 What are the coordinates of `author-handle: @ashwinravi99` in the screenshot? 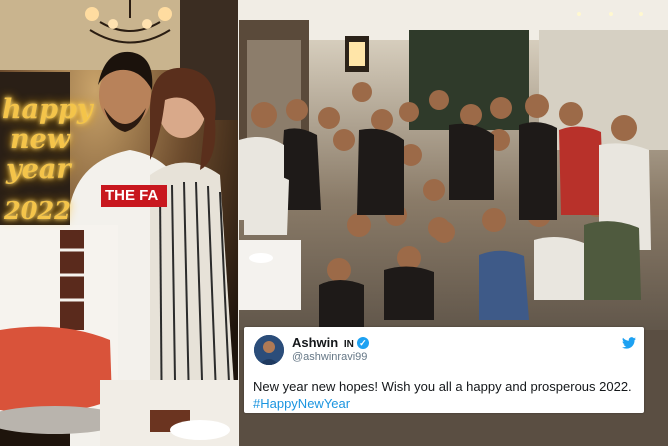 It's located at (329, 357).